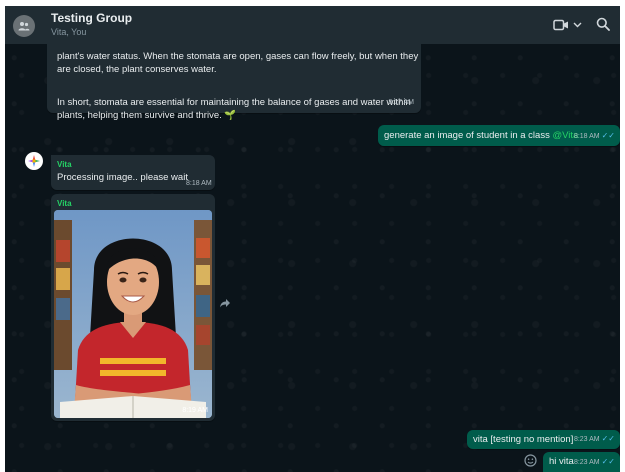 The width and height of the screenshot is (625, 472). Describe the element at coordinates (577, 25) in the screenshot. I see `chevron-down-icon` at that location.